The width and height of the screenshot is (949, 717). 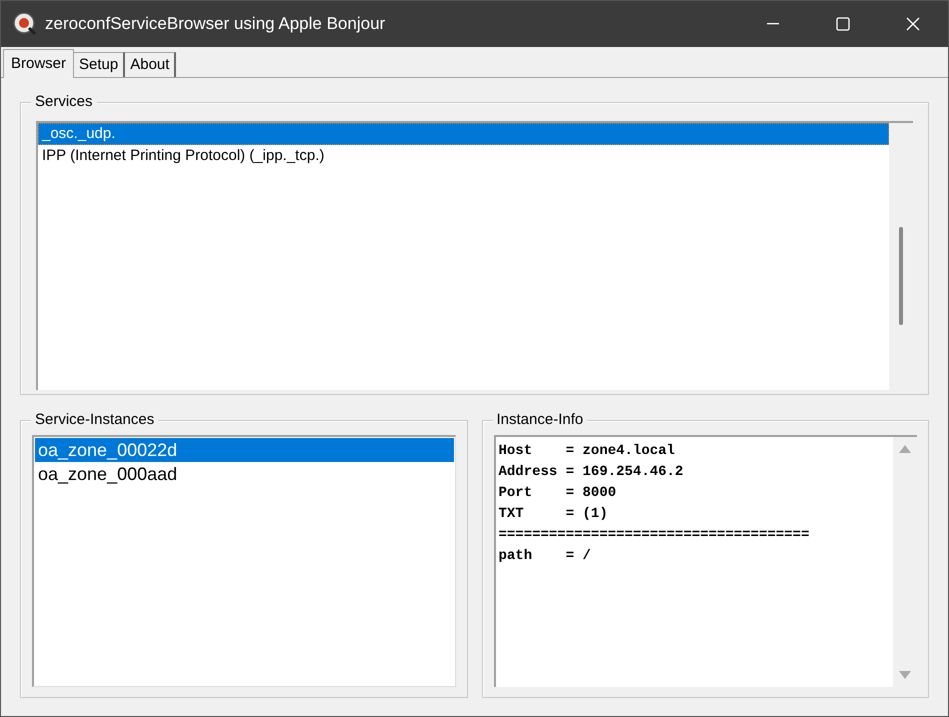 What do you see at coordinates (215, 24) in the screenshot?
I see `window-title: zeroconfServiceBrowser using Apple Bonjour` at bounding box center [215, 24].